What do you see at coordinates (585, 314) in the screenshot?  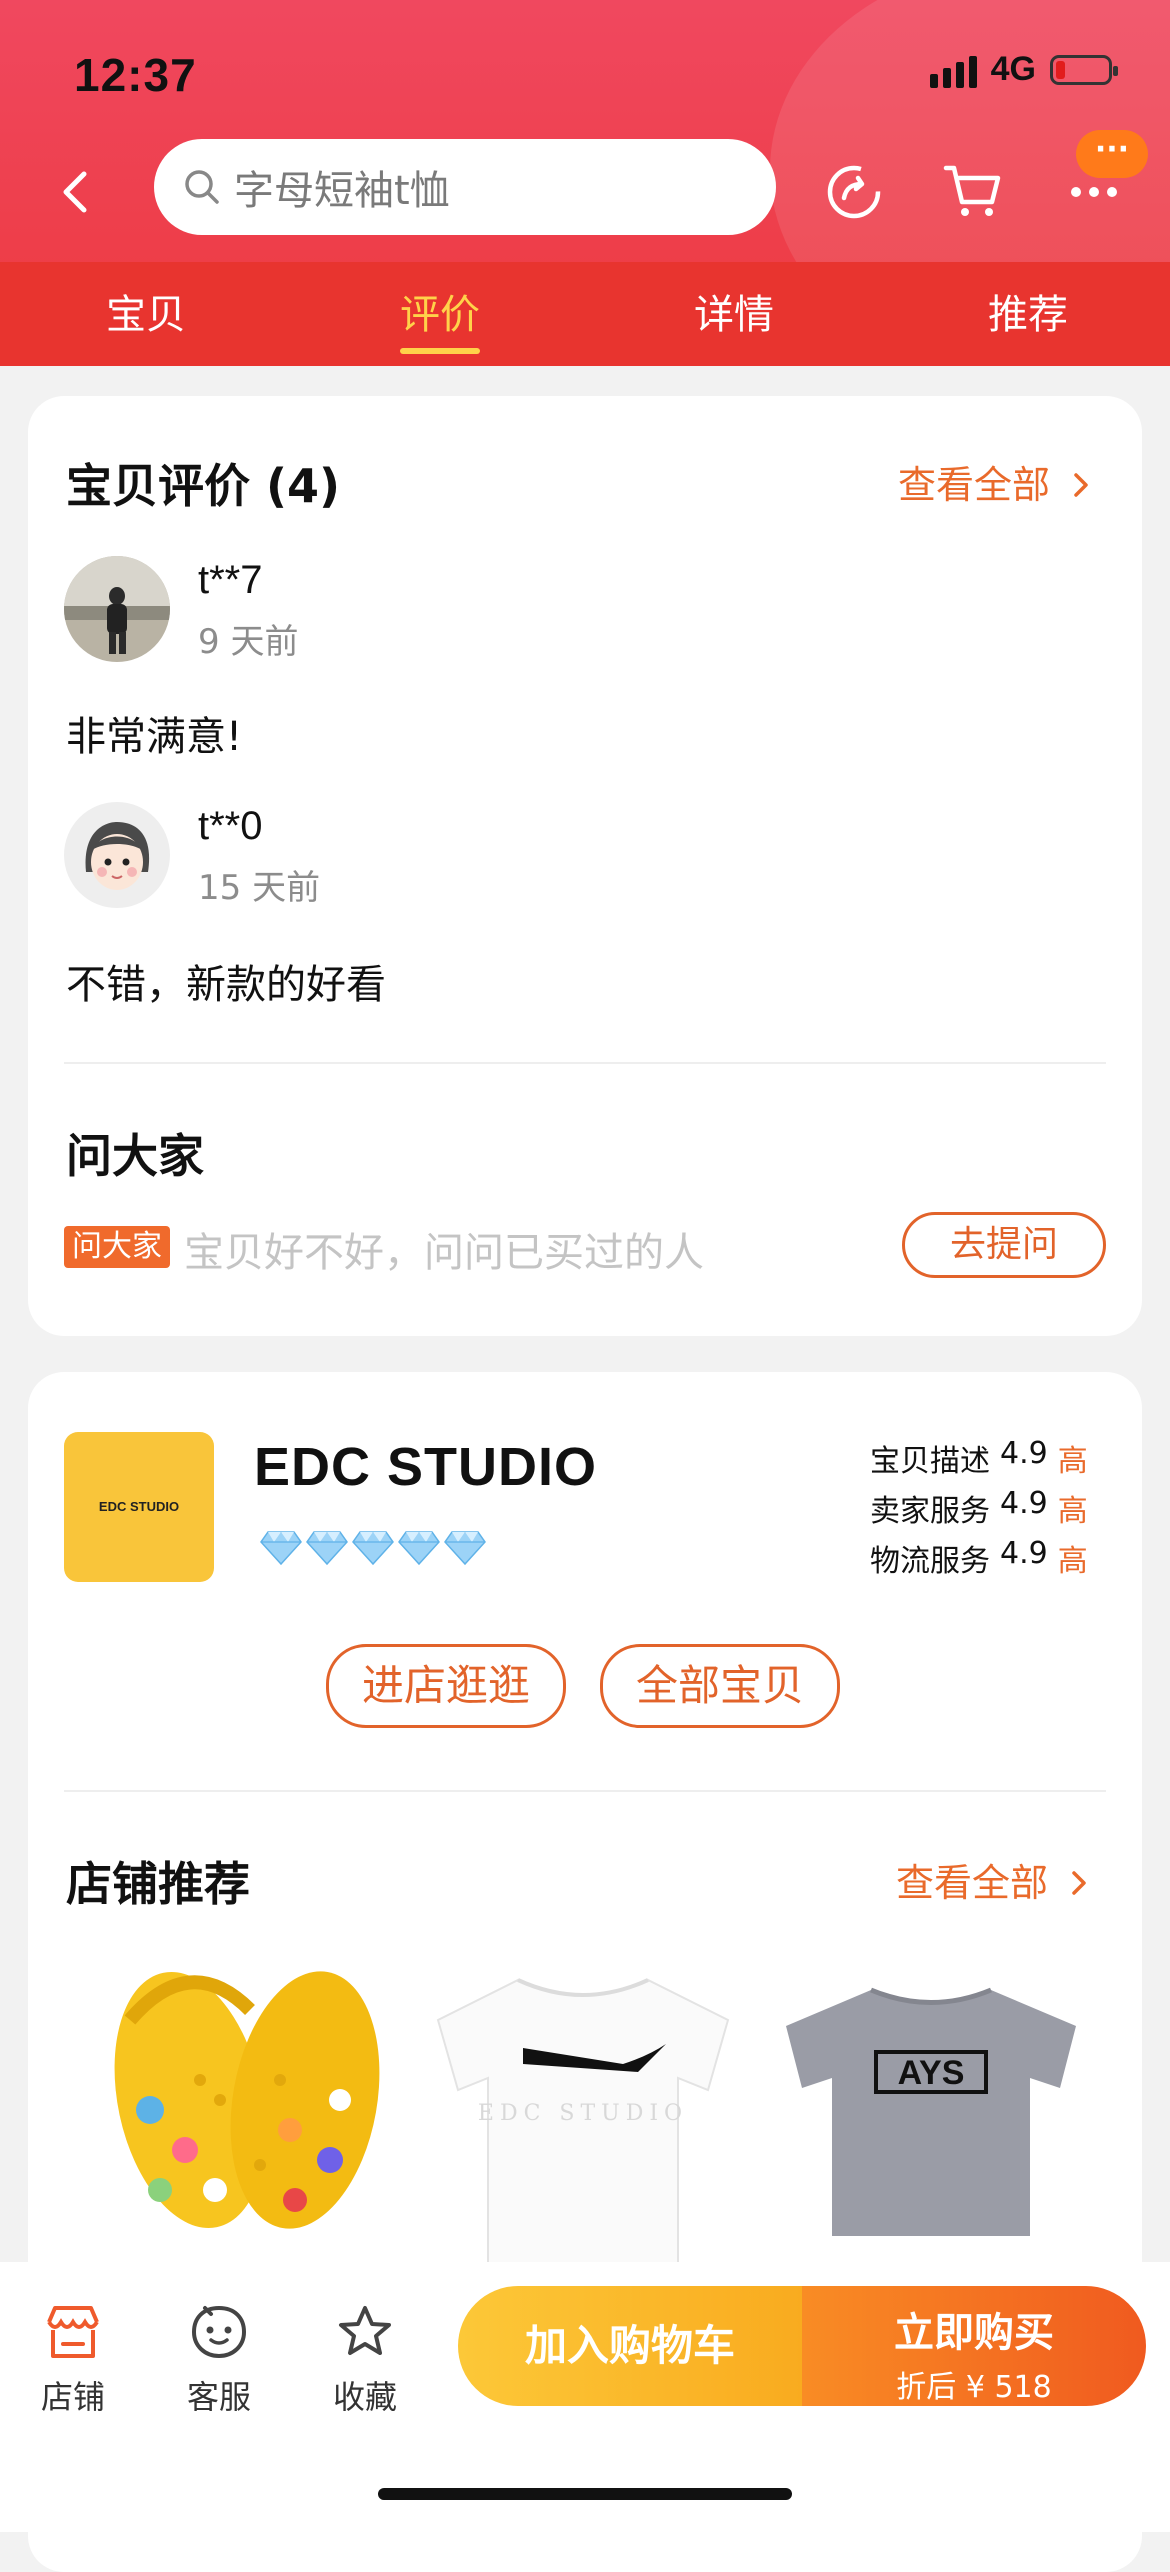 I see `tab-bar: 宝贝 评价 详情 推荐` at bounding box center [585, 314].